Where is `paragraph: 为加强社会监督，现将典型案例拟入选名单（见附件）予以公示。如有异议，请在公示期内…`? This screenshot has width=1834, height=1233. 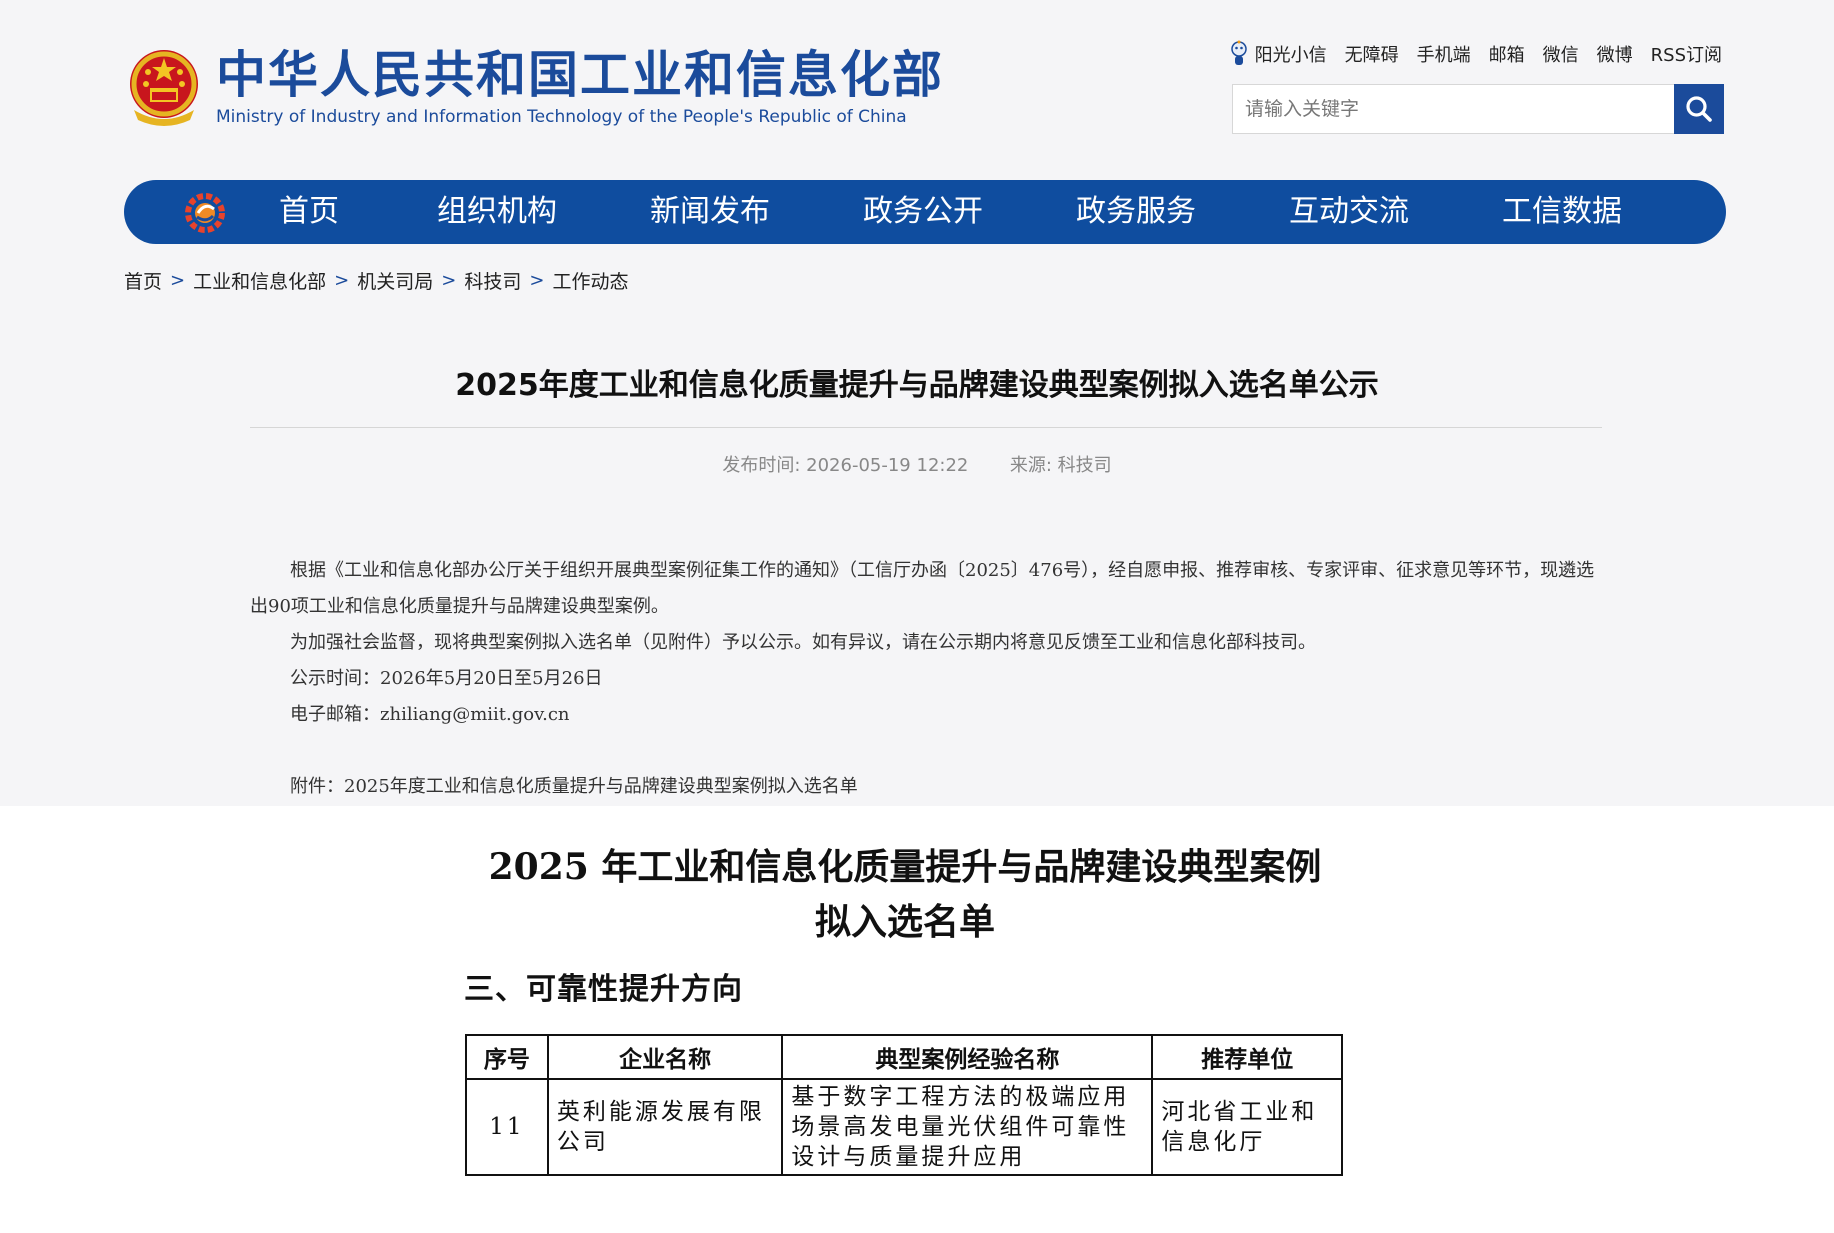 paragraph: 为加强社会监督，现将典型案例拟入选名单（见附件）予以公示。如有异议，请在公示期内… is located at coordinates (803, 642).